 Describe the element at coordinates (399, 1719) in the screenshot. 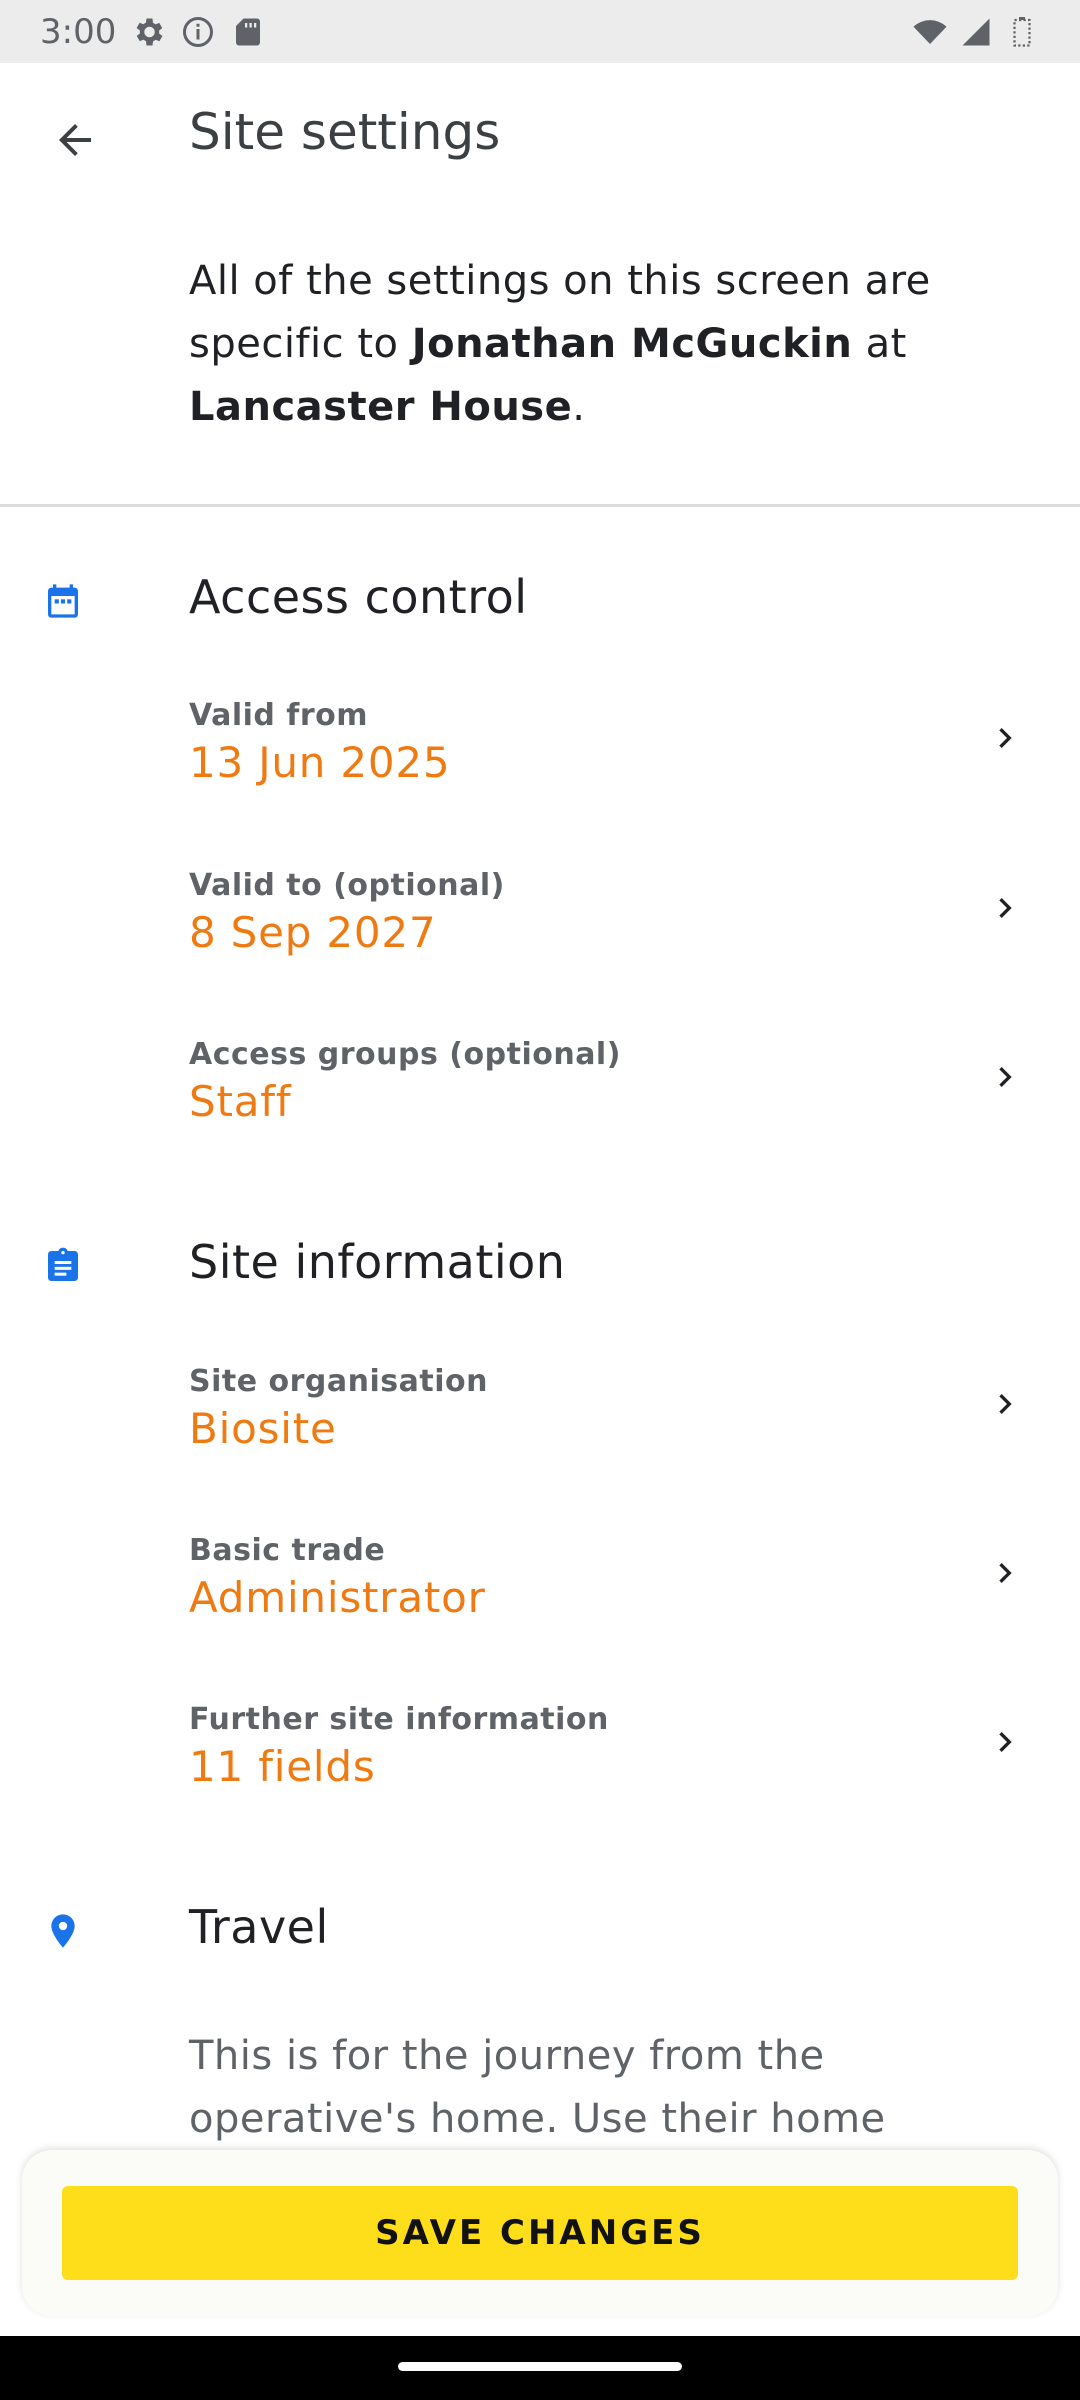

I see `row-label: Further site information` at that location.